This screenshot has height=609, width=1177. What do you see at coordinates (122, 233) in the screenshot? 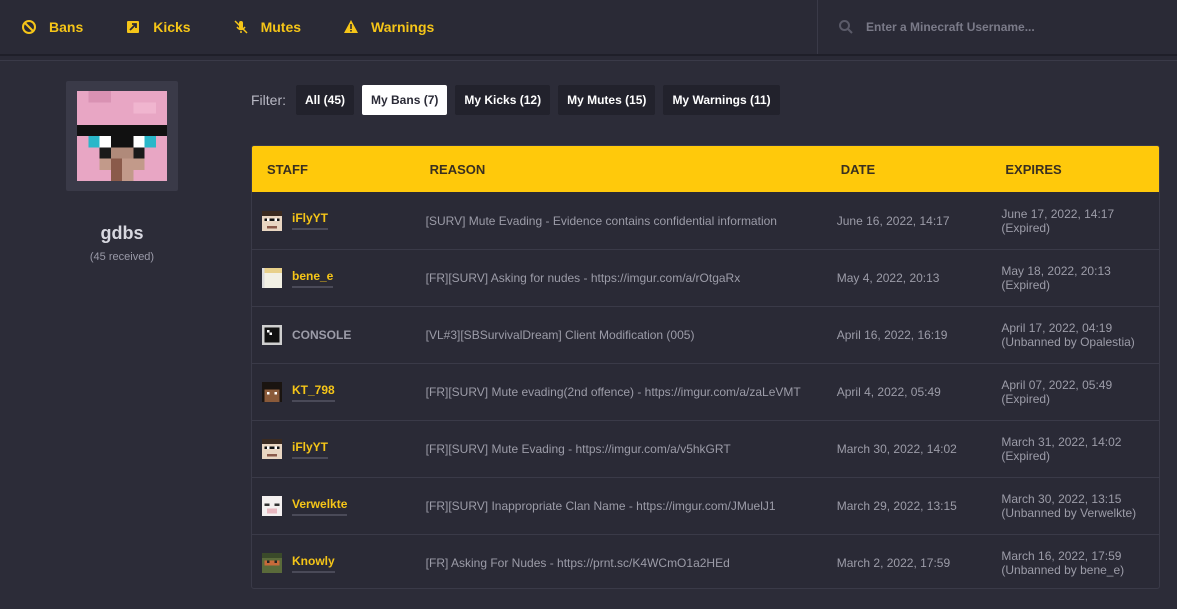
I see `profile-username: gdbs` at bounding box center [122, 233].